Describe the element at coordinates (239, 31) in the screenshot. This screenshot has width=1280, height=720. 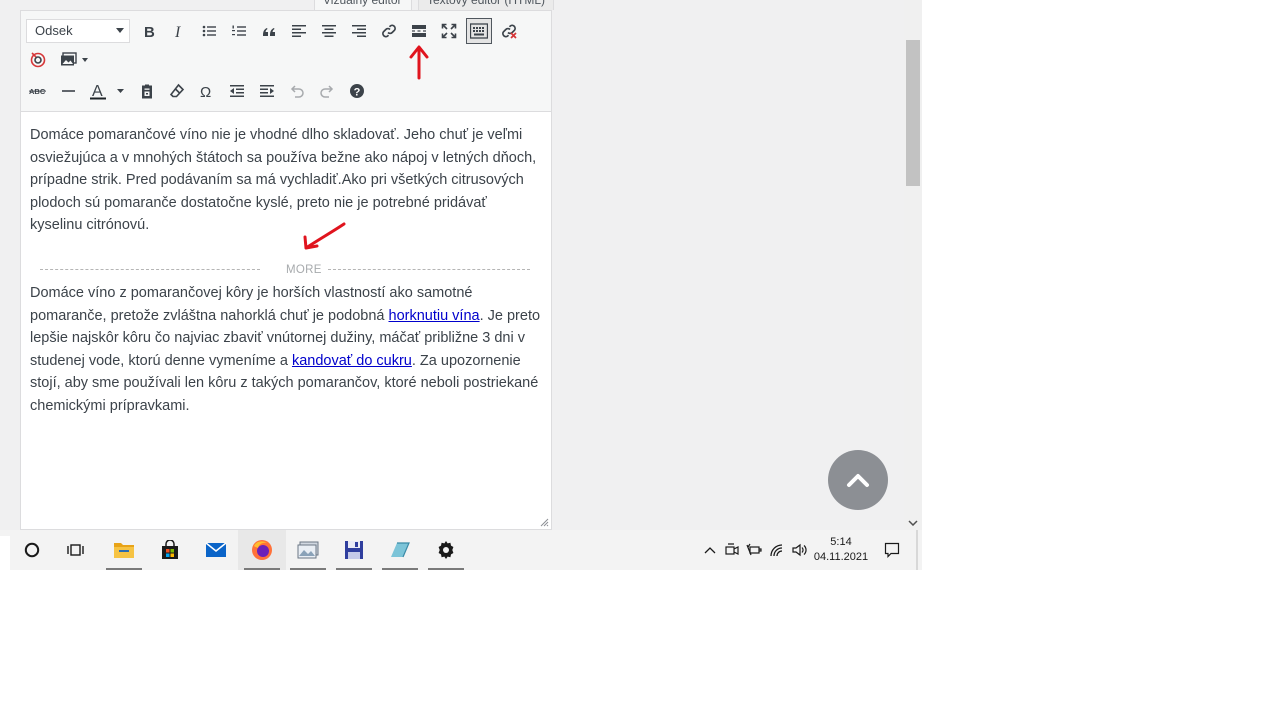
I see `numbered-list-button` at that location.